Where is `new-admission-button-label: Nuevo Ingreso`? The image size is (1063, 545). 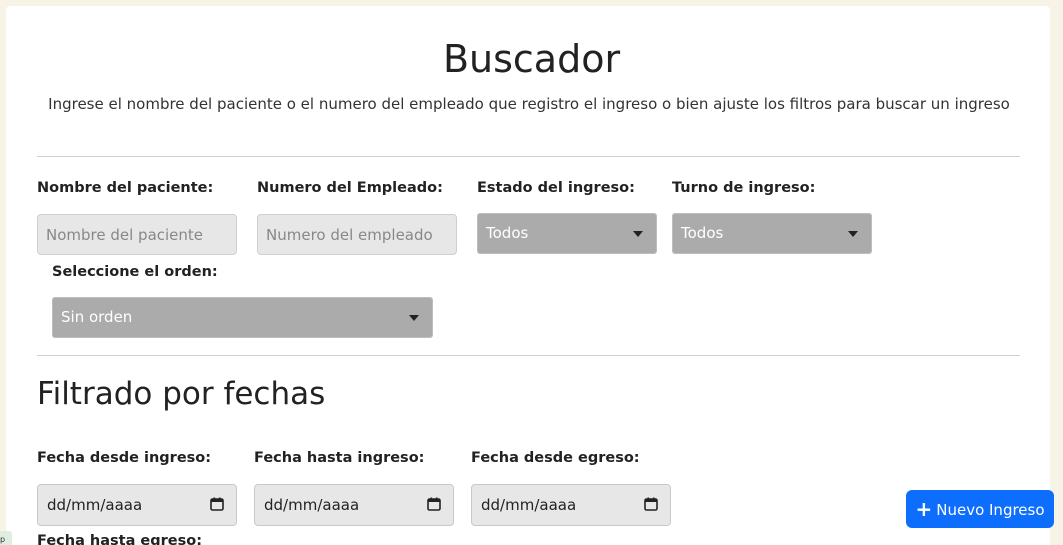
new-admission-button-label: Nuevo Ingreso is located at coordinates (990, 510).